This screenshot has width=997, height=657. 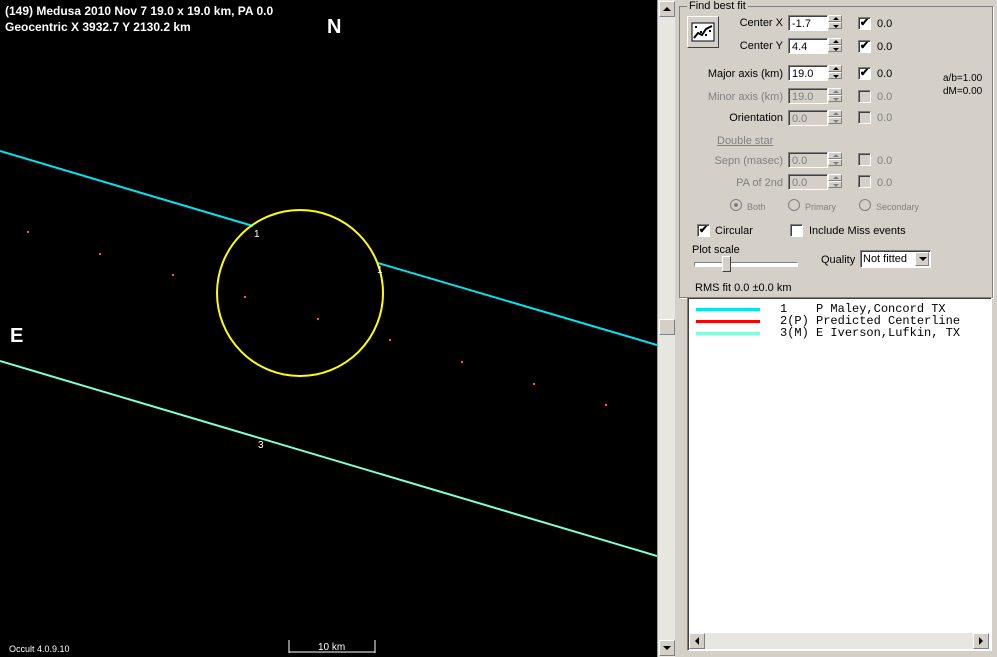 I want to click on north-label: N, so click(x=334, y=27).